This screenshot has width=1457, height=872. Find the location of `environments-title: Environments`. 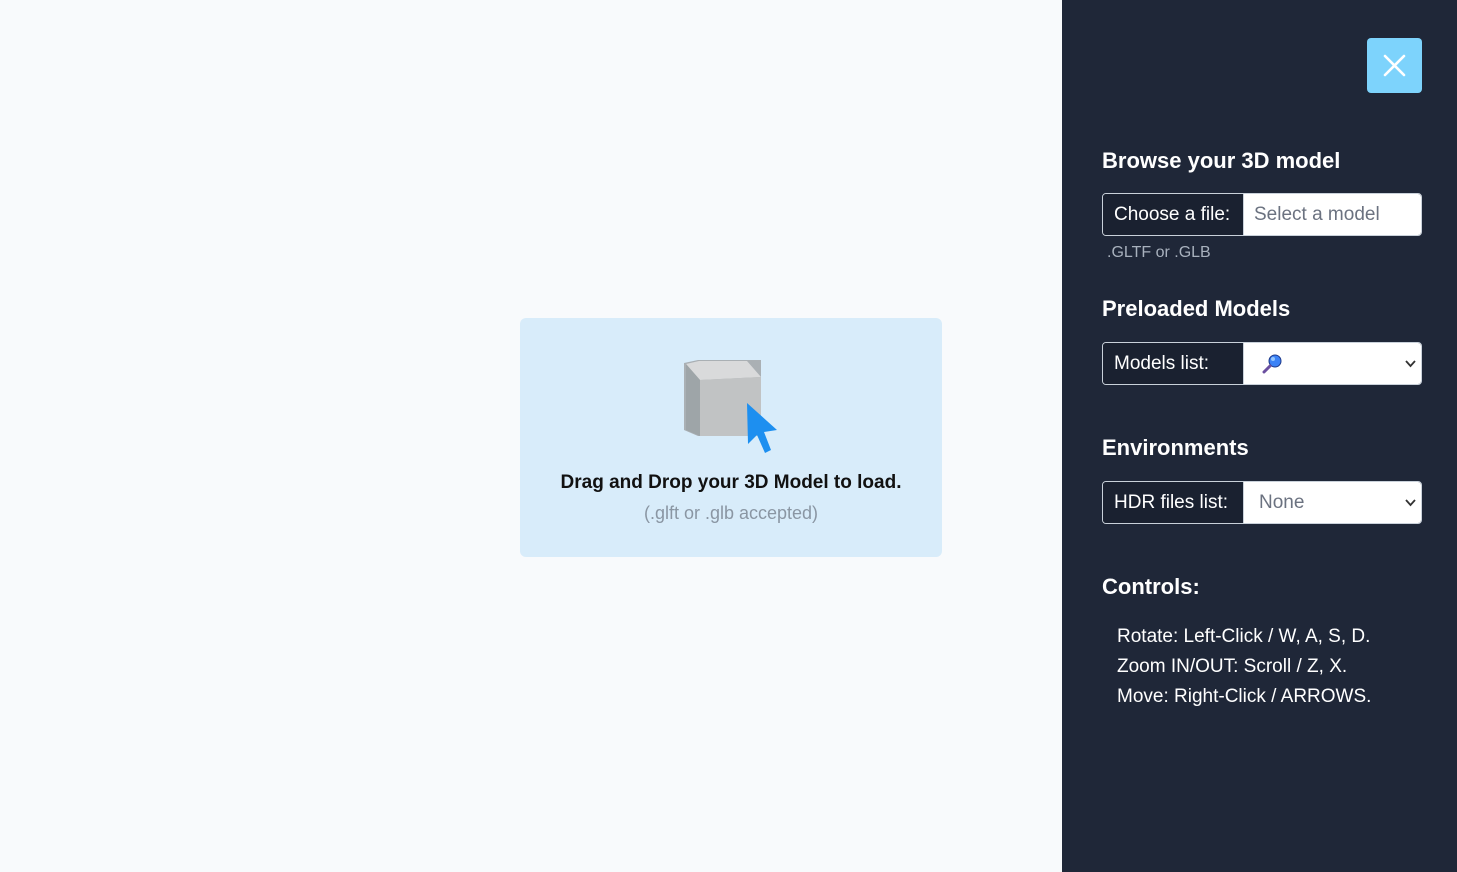

environments-title: Environments is located at coordinates (1175, 447).